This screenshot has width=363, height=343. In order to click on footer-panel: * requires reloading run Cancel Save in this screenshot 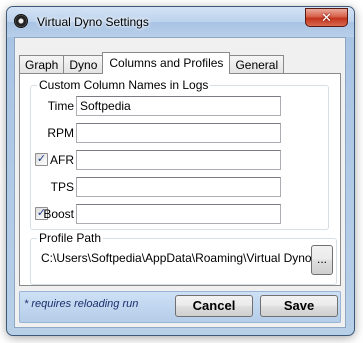, I will do `click(180, 307)`.